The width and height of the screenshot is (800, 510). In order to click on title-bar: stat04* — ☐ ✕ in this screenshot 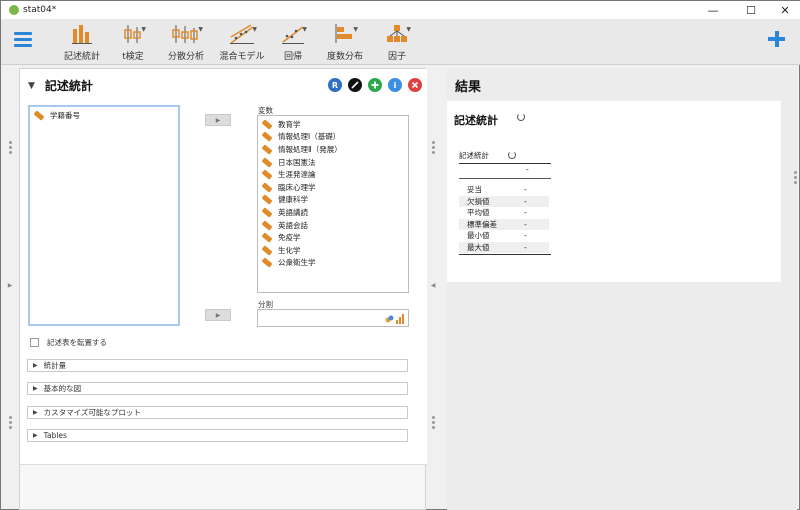, I will do `click(400, 10)`.